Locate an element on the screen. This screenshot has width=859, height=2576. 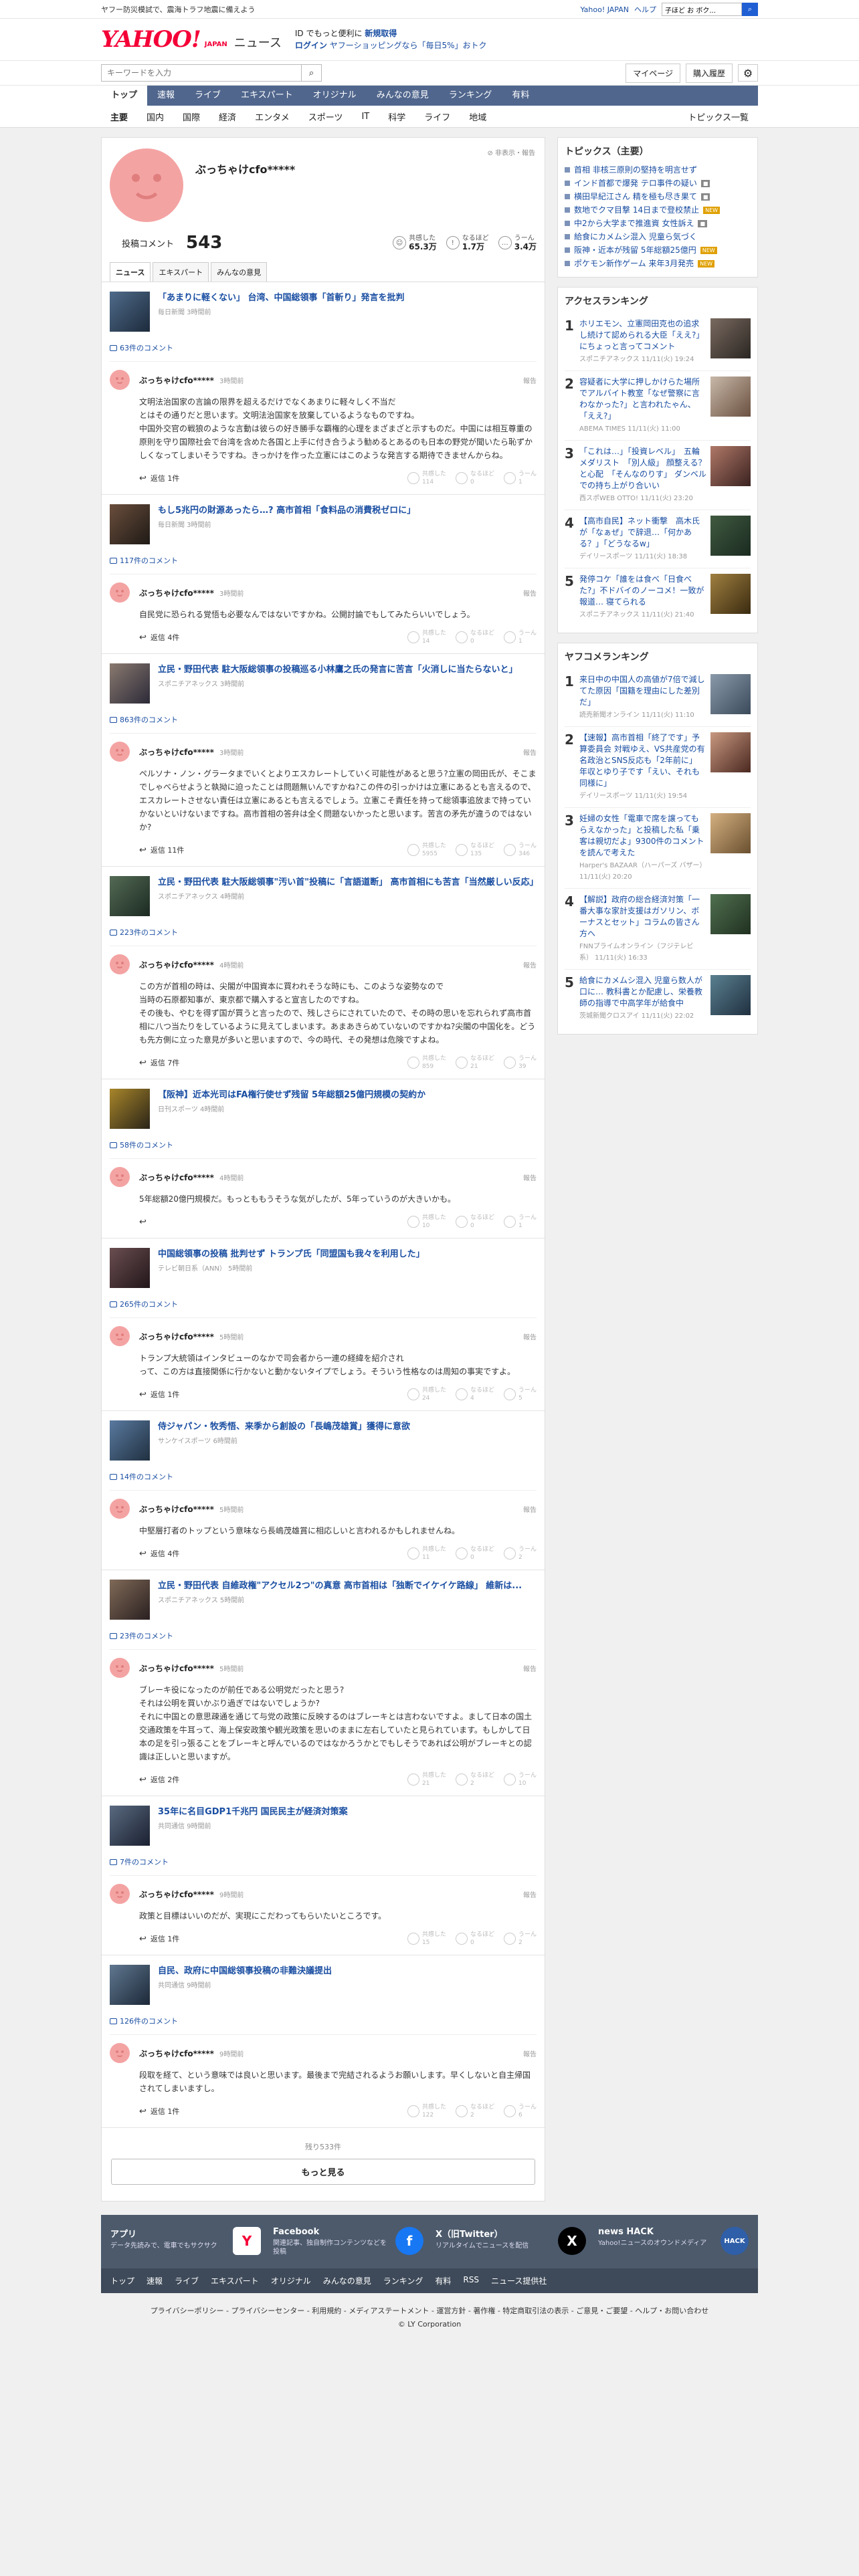
footer-nav-item: オリジナル is located at coordinates (291, 2280).